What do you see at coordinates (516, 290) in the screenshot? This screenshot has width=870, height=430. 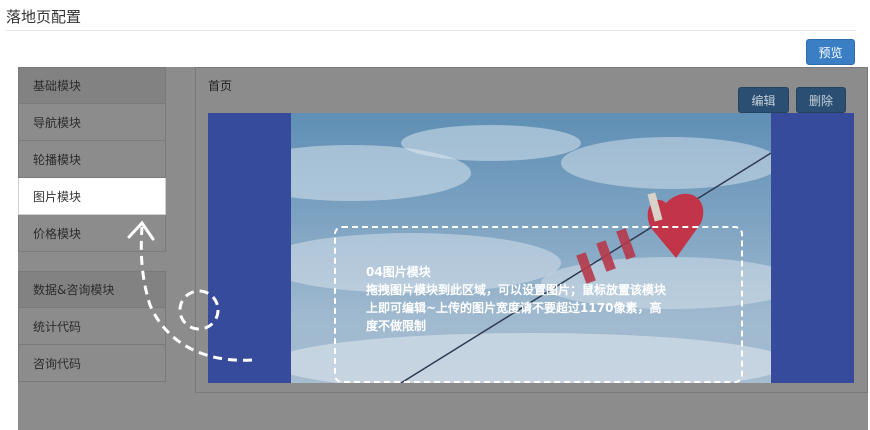 I see `drop-zone-line: 拖拽图片模块到此区域，可以设置图片；鼠标放置该模块` at bounding box center [516, 290].